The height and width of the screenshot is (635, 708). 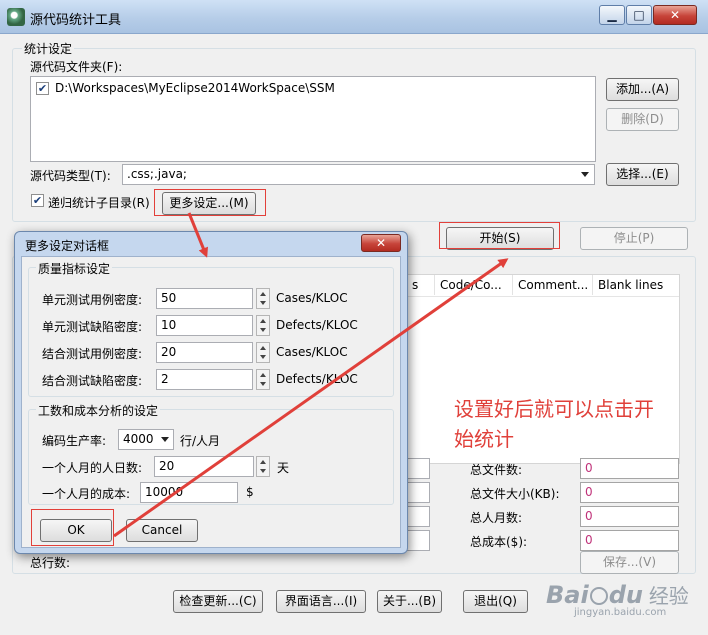 What do you see at coordinates (668, 596) in the screenshot?
I see `watermark-tag: 经验` at bounding box center [668, 596].